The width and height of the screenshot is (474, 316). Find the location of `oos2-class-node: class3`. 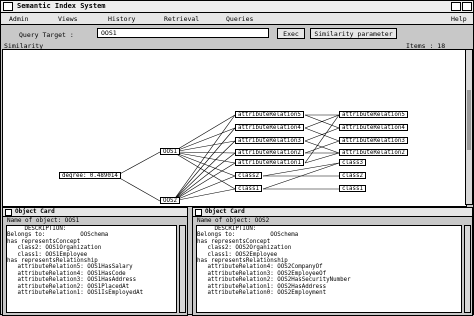

oos2-class-node: class3 is located at coordinates (352, 162).